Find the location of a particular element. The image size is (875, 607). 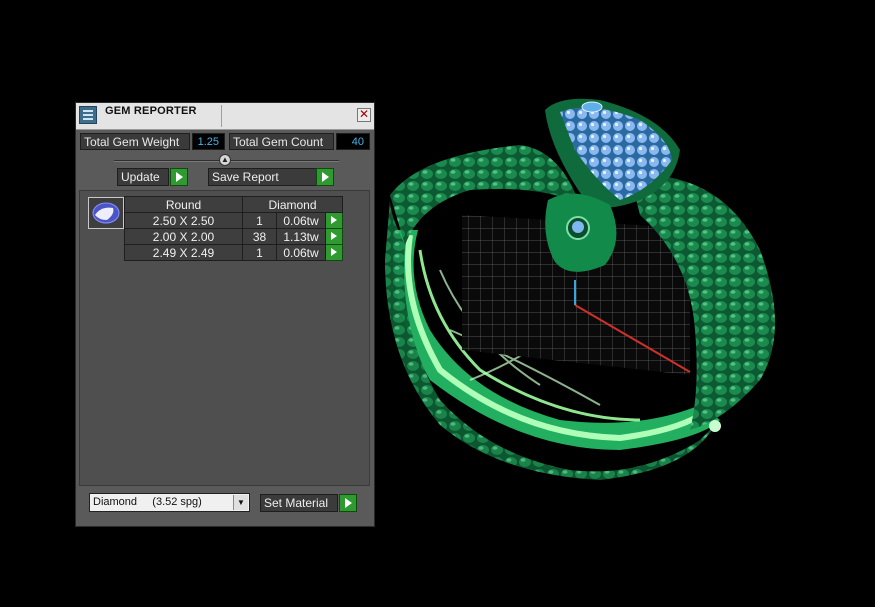

panel-title: GEM REPORTER is located at coordinates (151, 111).